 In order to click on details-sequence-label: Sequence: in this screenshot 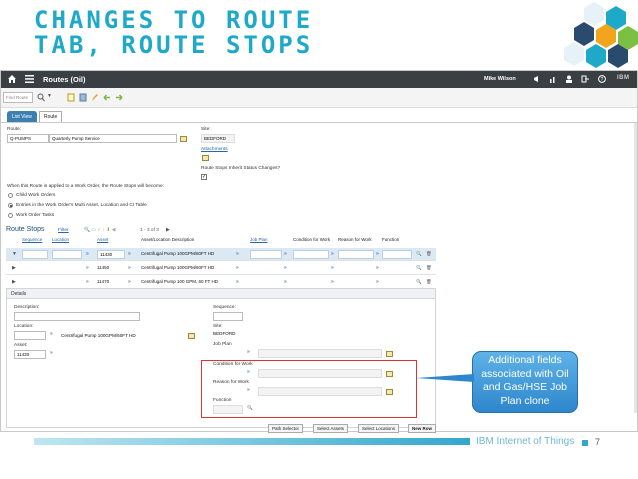, I will do `click(224, 307)`.